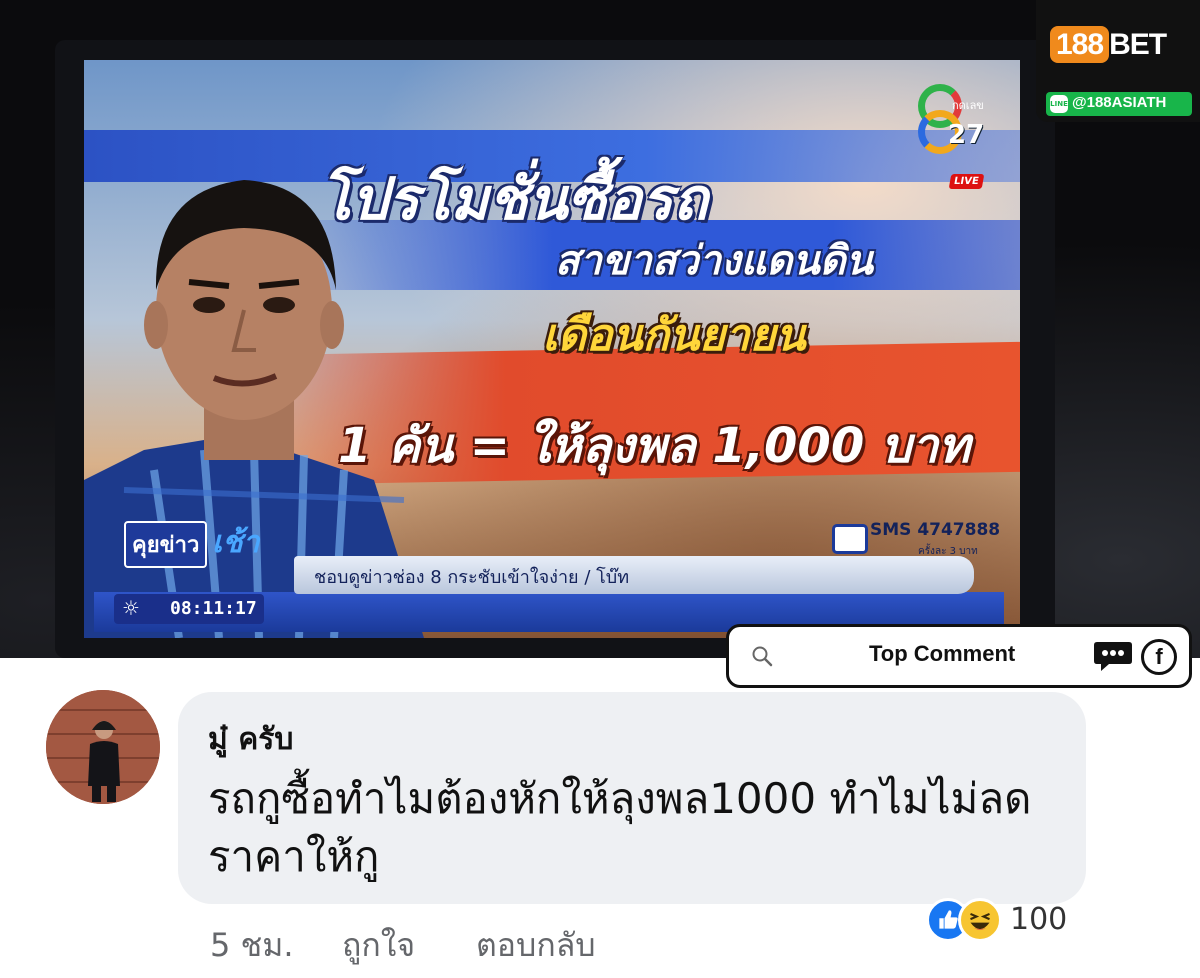 The width and height of the screenshot is (1200, 978). I want to click on line-handle: @188ASIATH, so click(1119, 102).